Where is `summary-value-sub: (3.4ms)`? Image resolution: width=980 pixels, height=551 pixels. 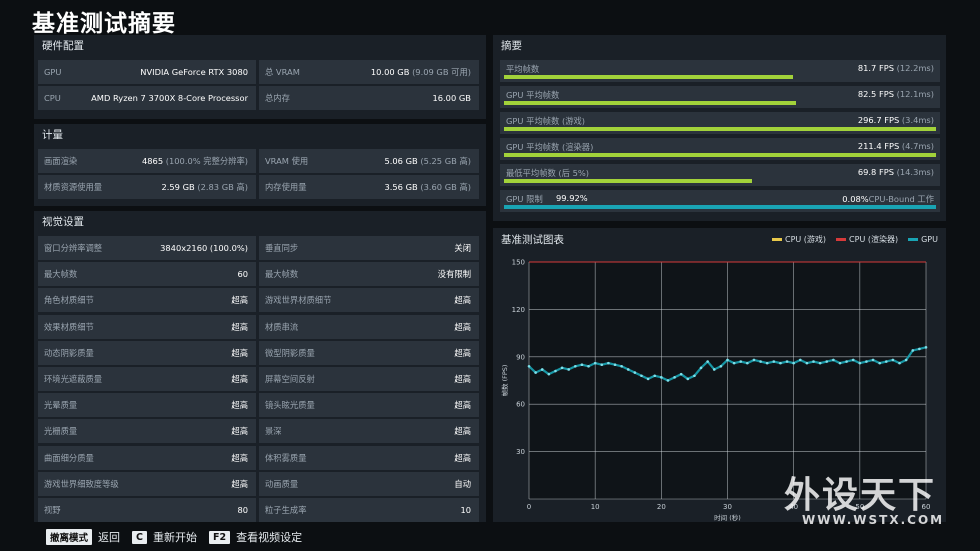 summary-value-sub: (3.4ms) is located at coordinates (917, 120).